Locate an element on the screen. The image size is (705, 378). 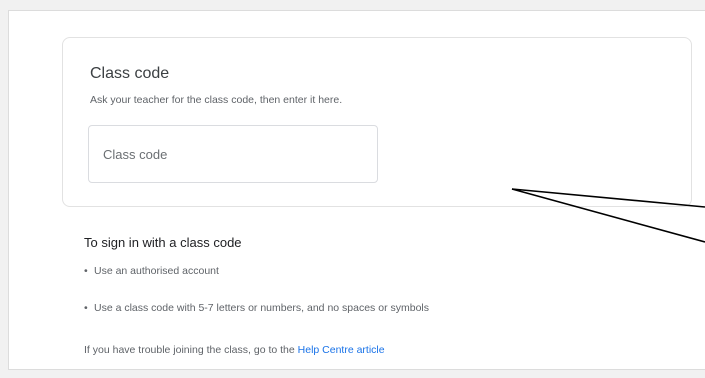
class-code-input is located at coordinates (233, 154).